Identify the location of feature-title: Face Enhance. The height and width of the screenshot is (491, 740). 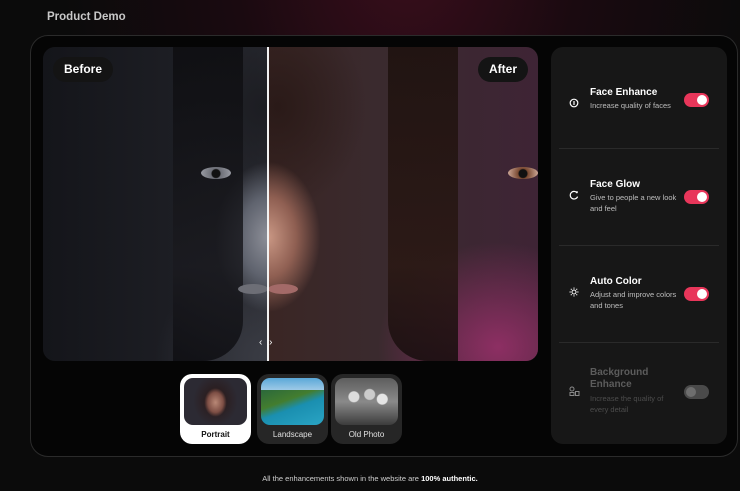
(624, 92).